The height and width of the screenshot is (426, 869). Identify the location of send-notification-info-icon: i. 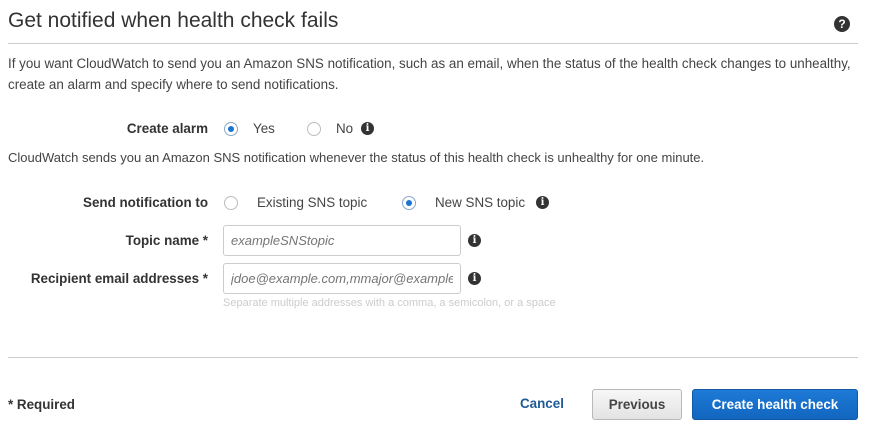
(542, 202).